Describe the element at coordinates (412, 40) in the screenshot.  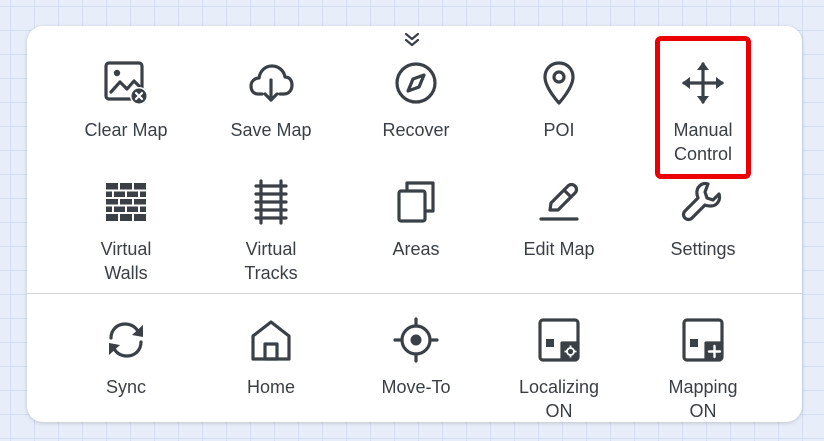
I see `collapse-chevron-icon` at that location.